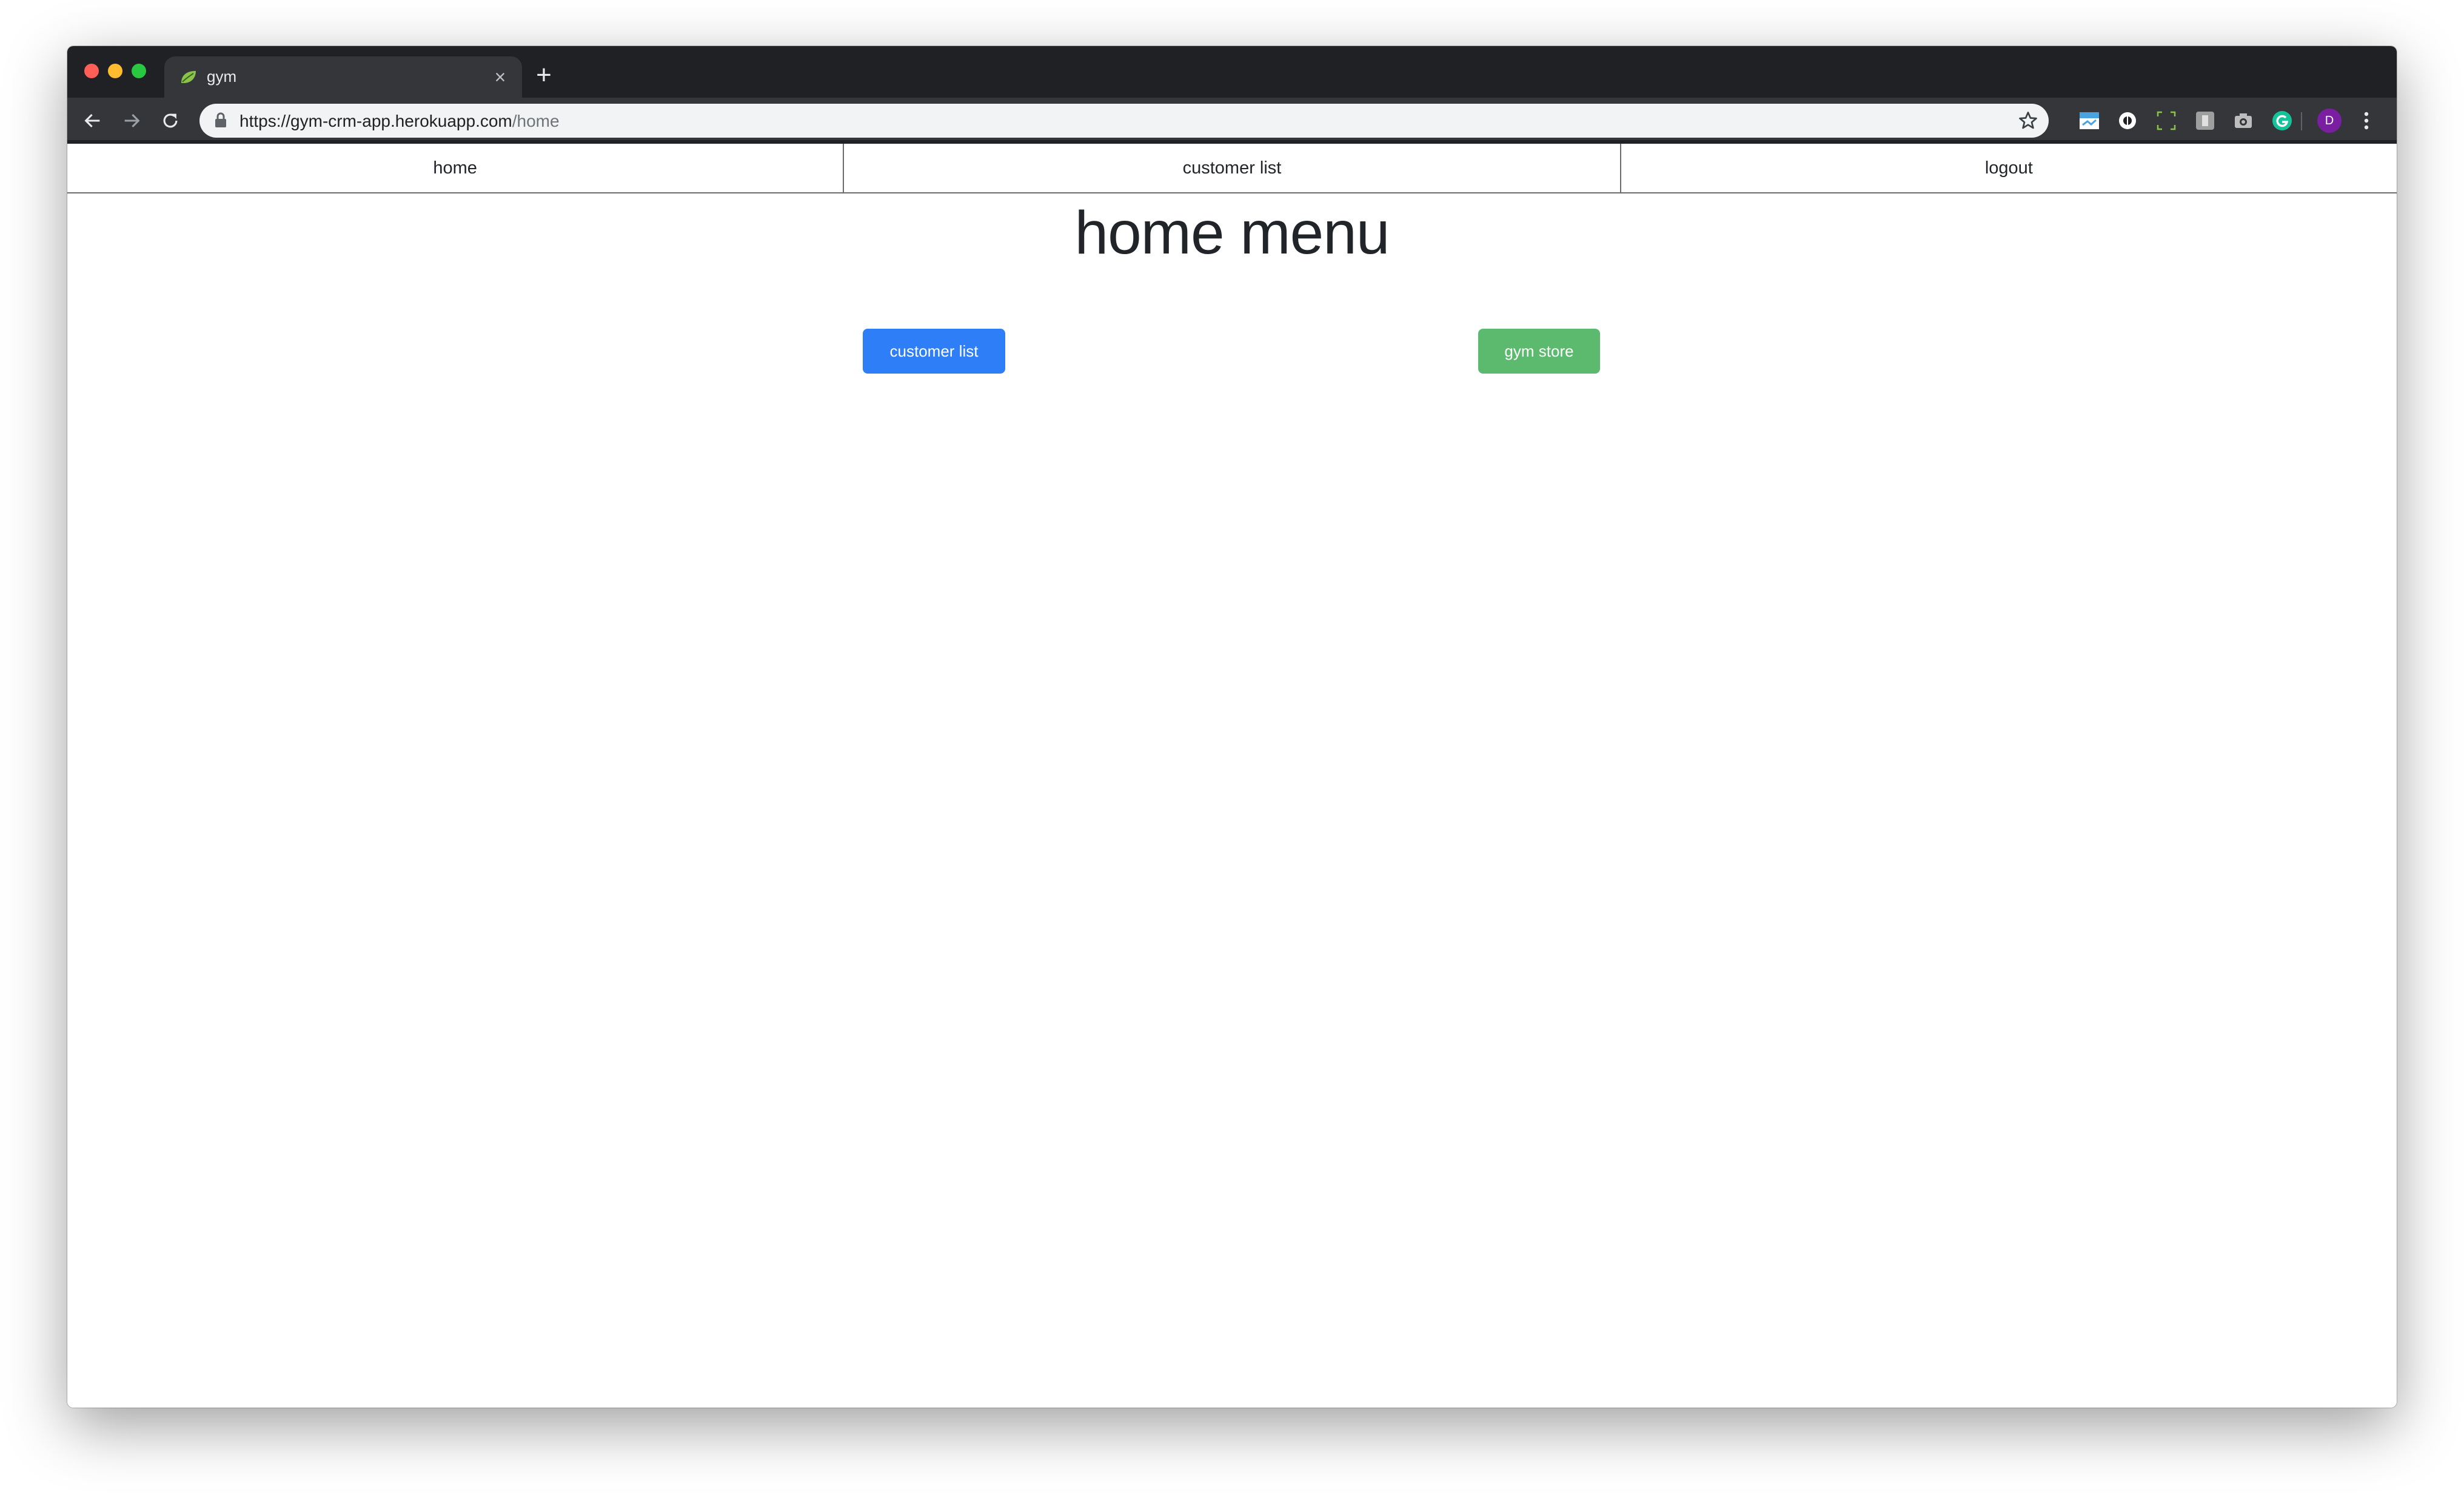 The height and width of the screenshot is (1498, 2464). I want to click on reload-icon, so click(171, 120).